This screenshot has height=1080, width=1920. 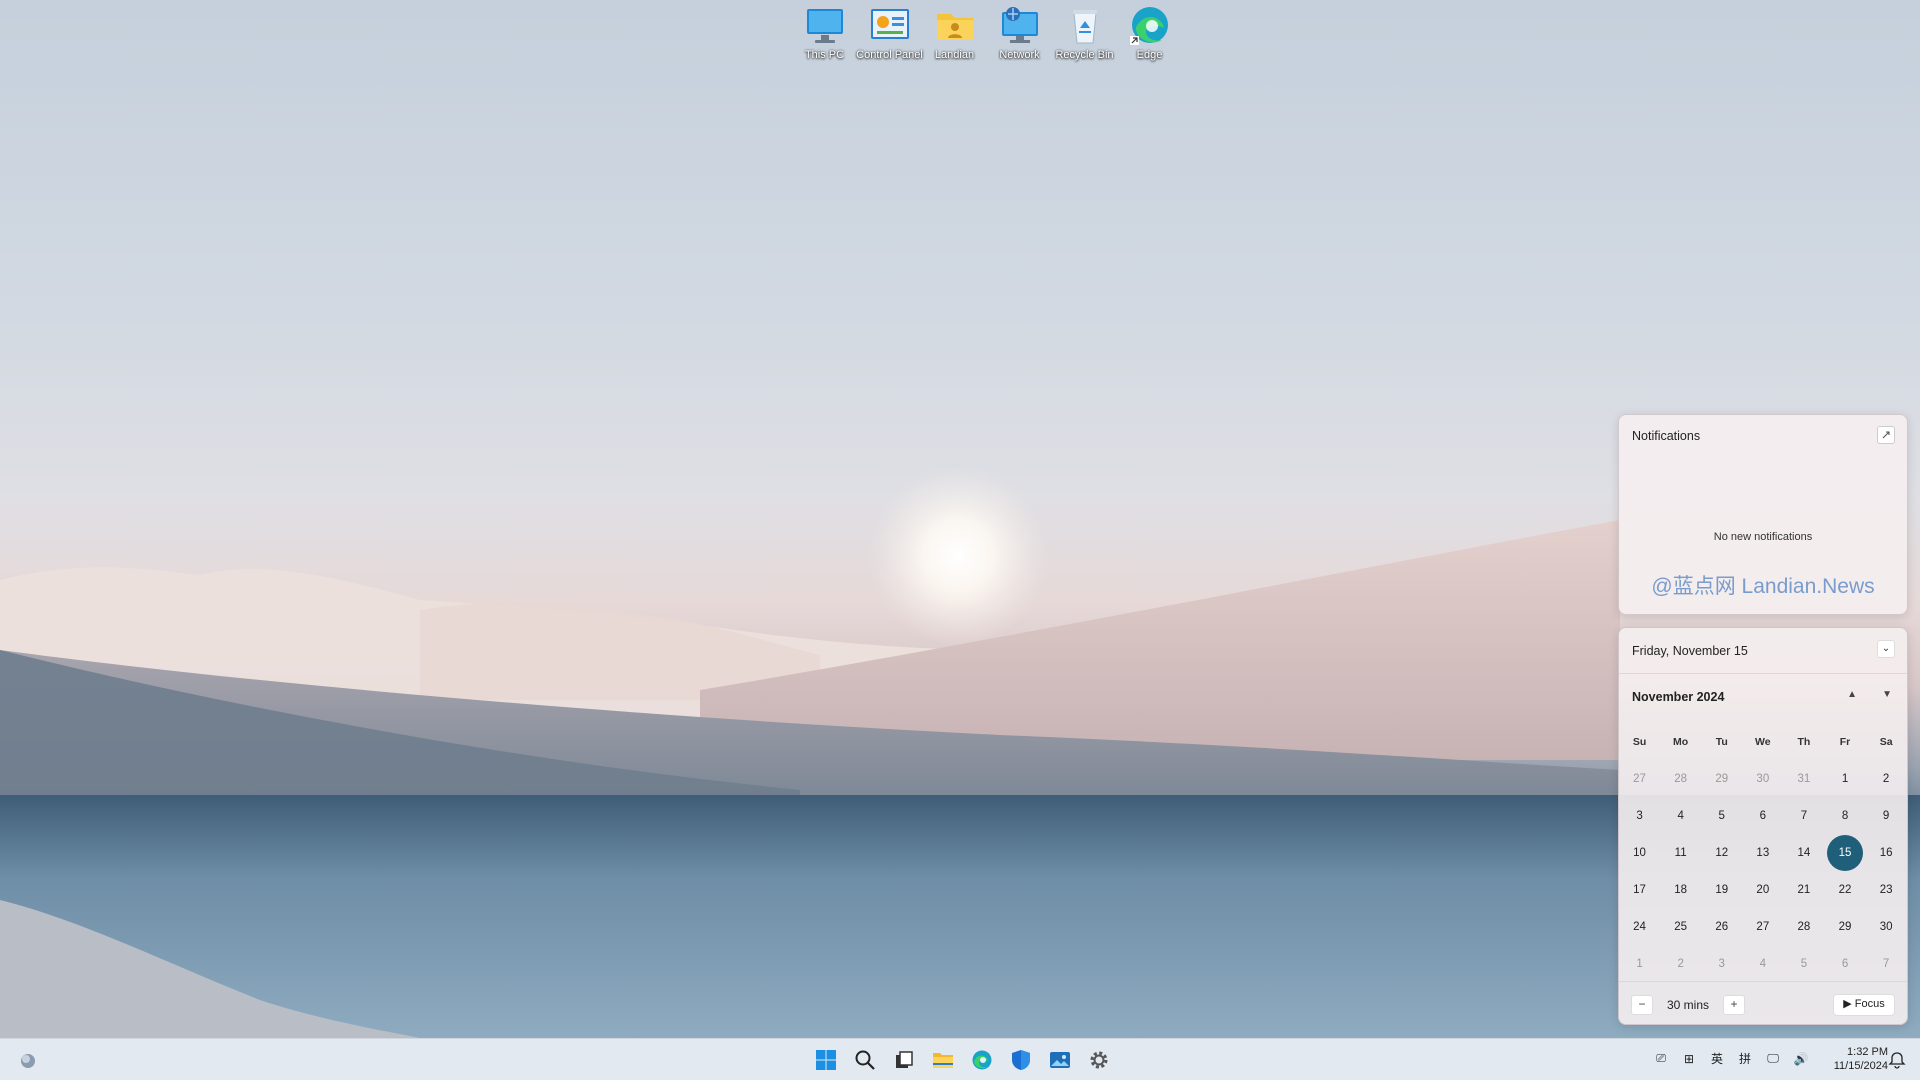 I want to click on calendar-day-number: 23, so click(x=1886, y=889).